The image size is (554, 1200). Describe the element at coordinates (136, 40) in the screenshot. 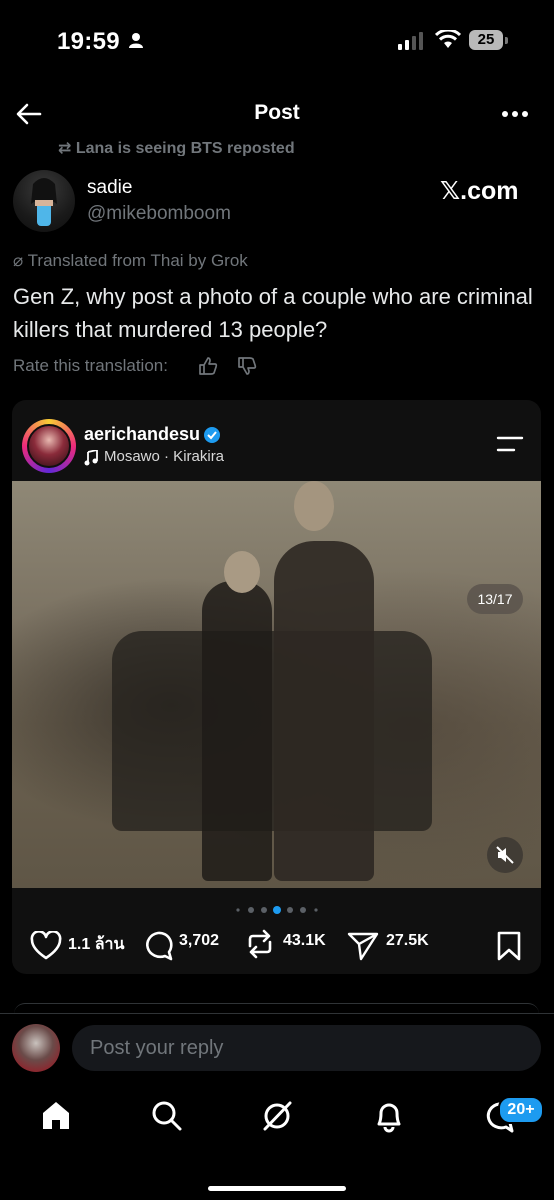

I see `person-icon` at that location.